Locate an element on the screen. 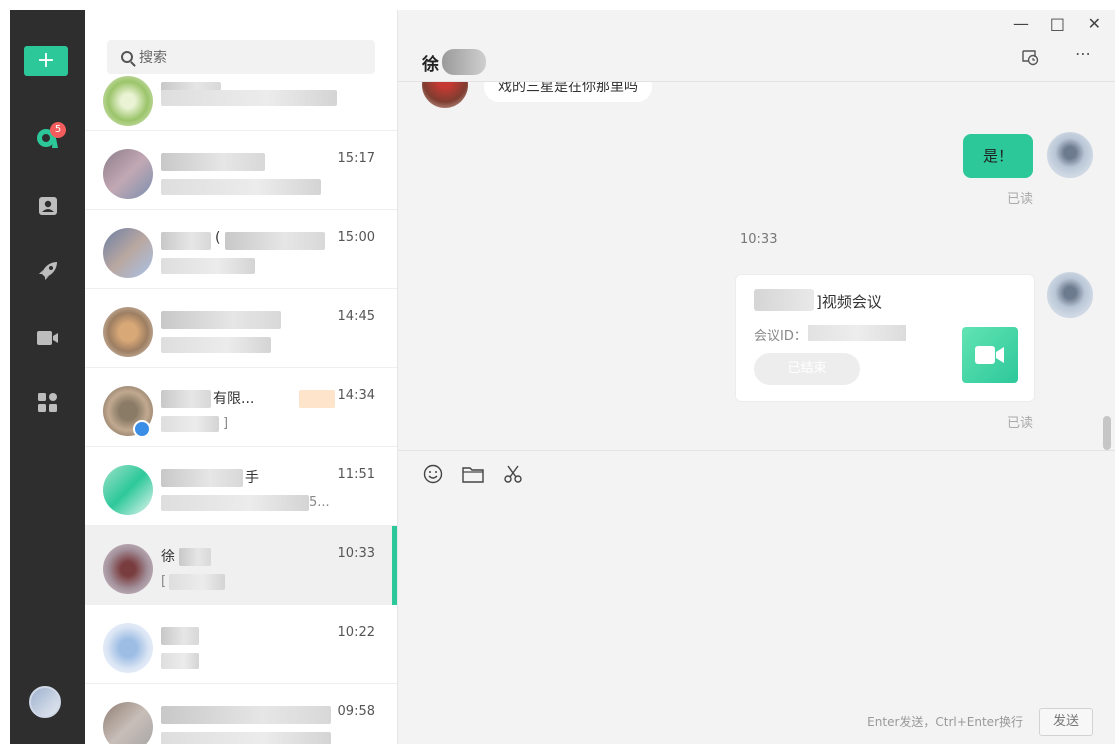 The height and width of the screenshot is (744, 1115). workspace-nav is located at coordinates (47, 271).